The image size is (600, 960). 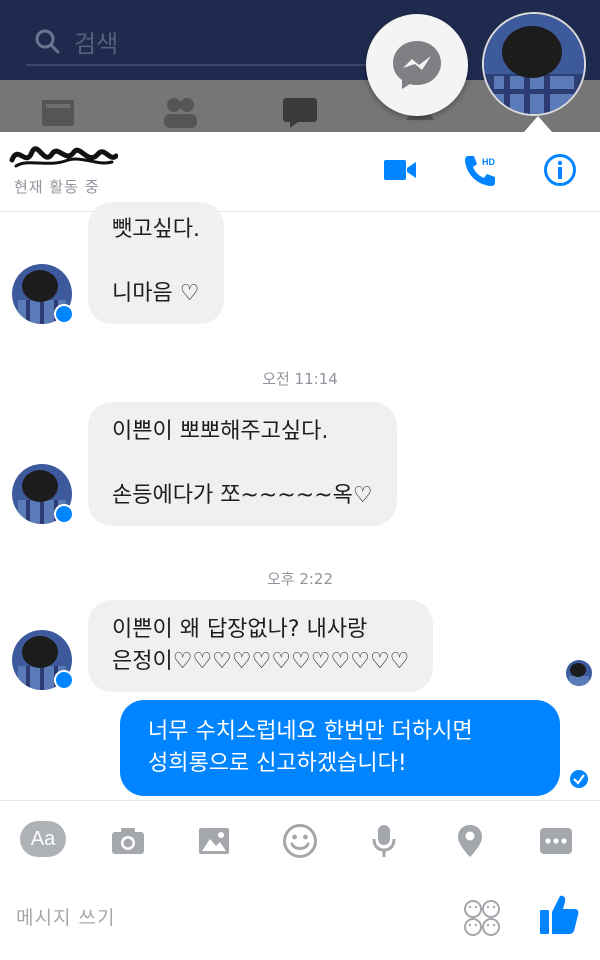 I want to click on thumbs-up-icon, so click(x=559, y=914).